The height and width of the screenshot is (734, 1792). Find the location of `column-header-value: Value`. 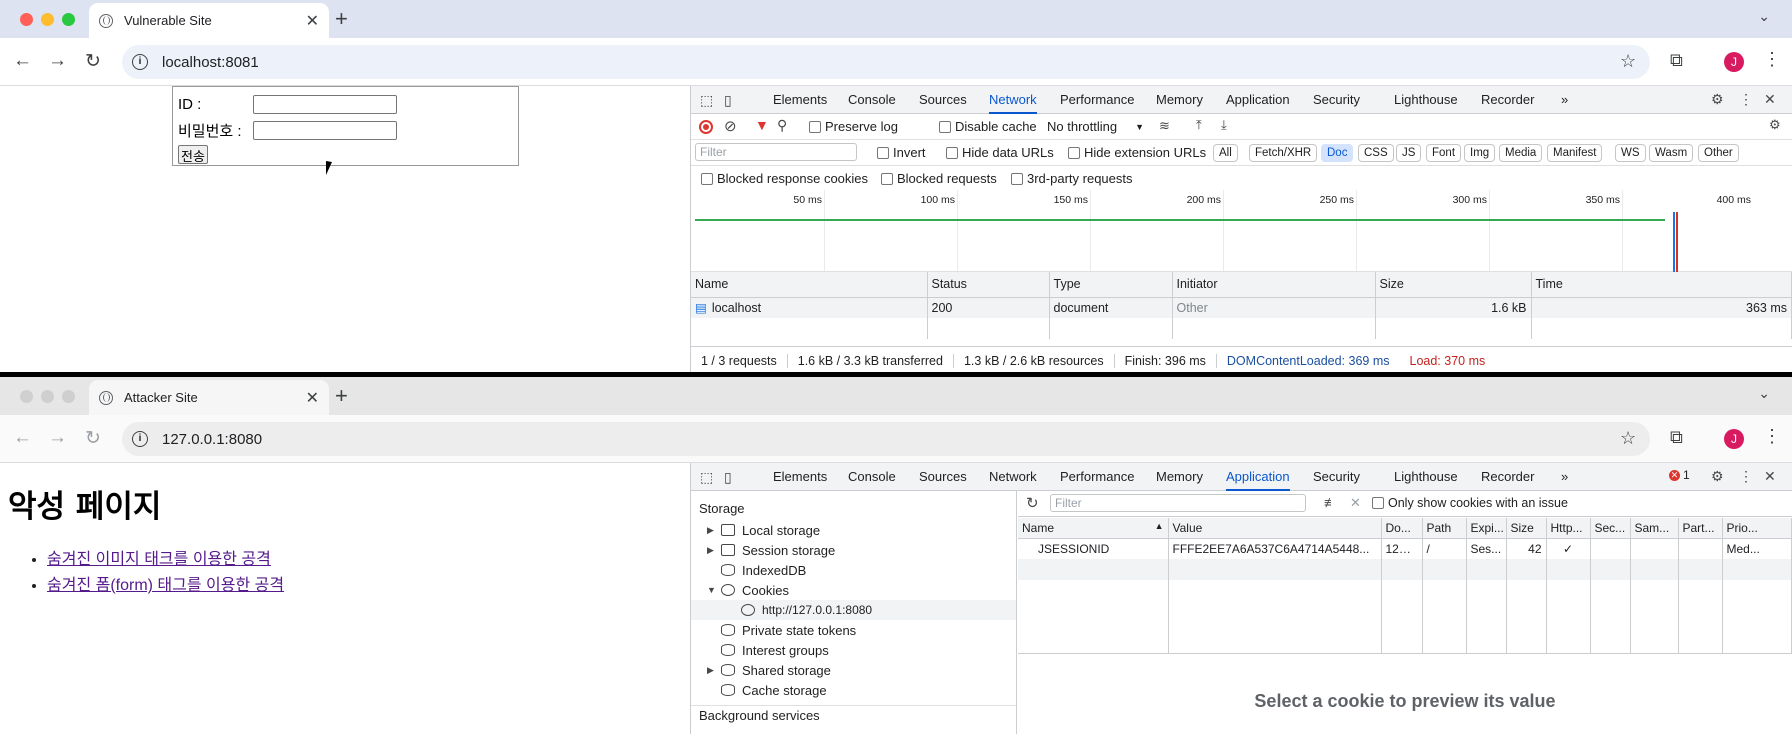

column-header-value: Value is located at coordinates (1275, 528).